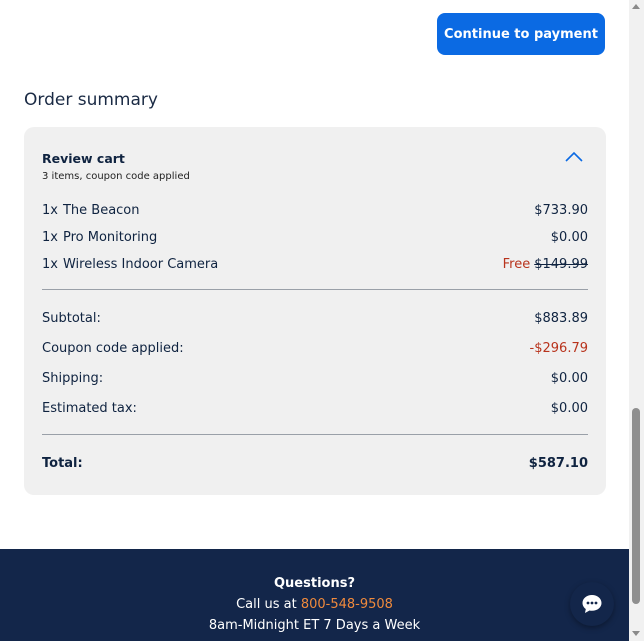  What do you see at coordinates (315, 463) in the screenshot?
I see `total-row: Total: $587.10` at bounding box center [315, 463].